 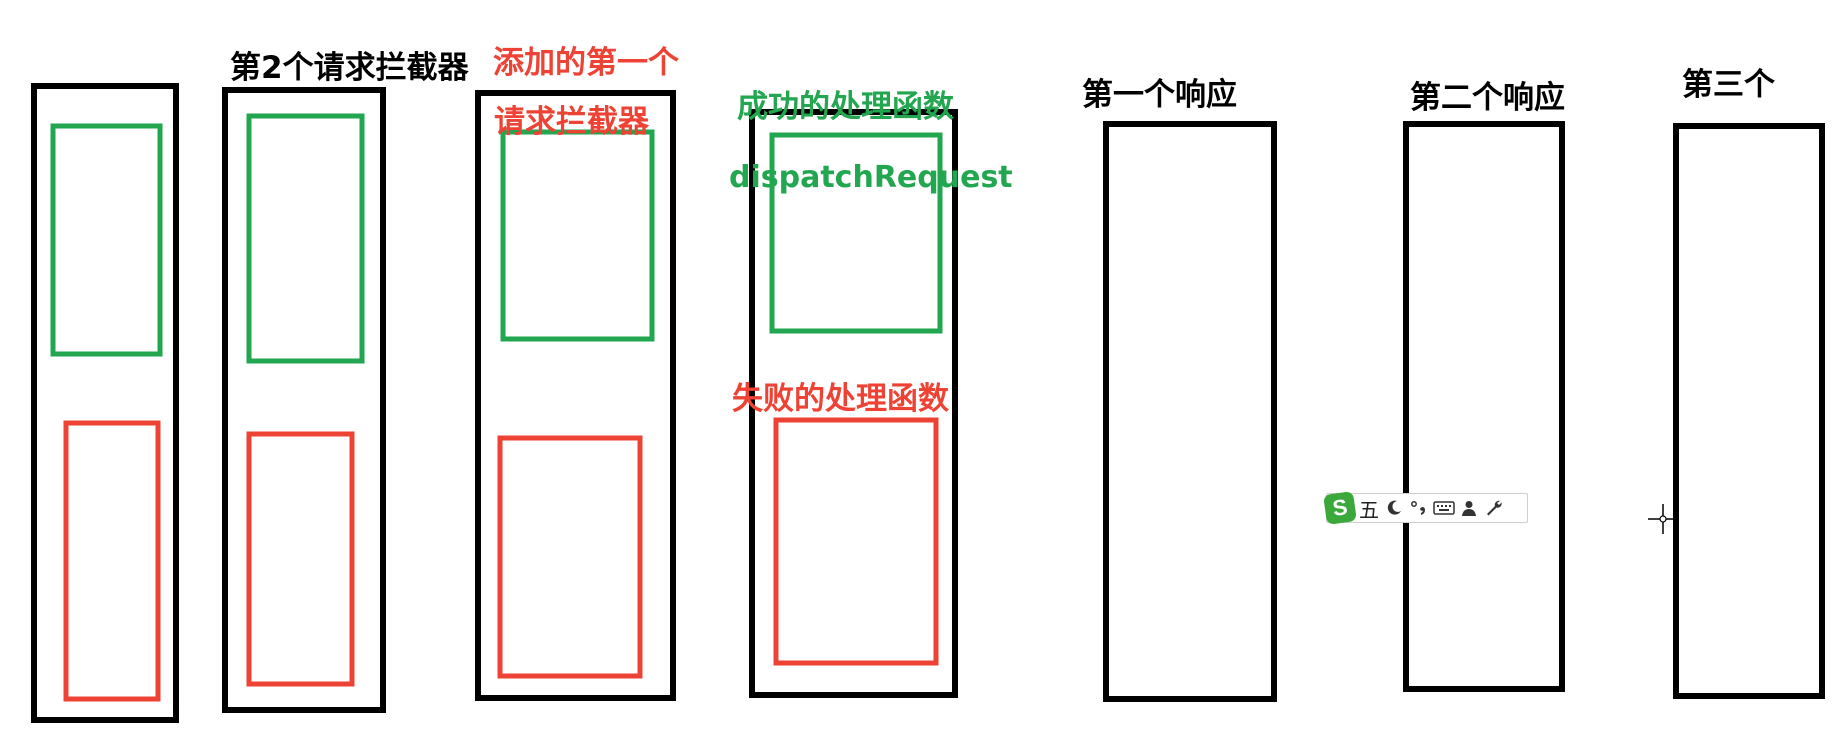 I want to click on column-1-failure-box, so click(x=112, y=561).